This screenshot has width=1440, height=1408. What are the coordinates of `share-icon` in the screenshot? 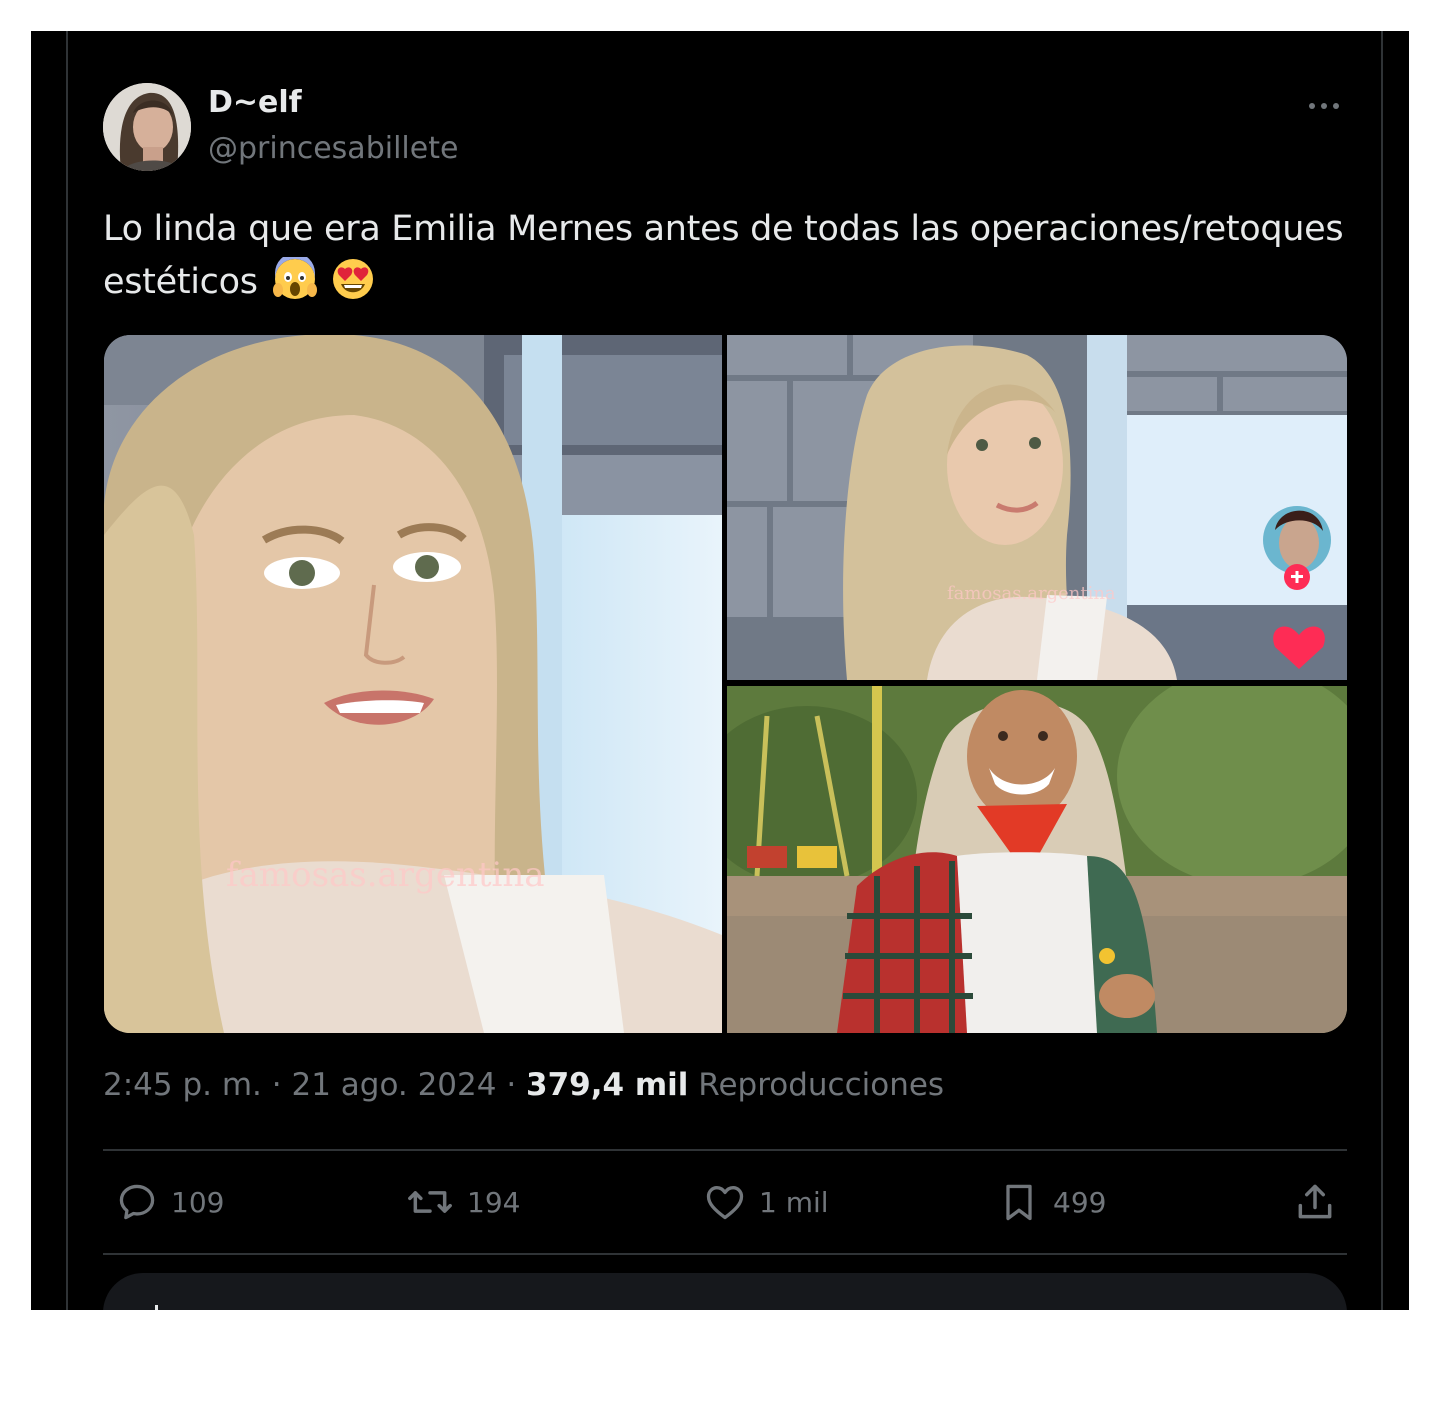 It's located at (1315, 1201).